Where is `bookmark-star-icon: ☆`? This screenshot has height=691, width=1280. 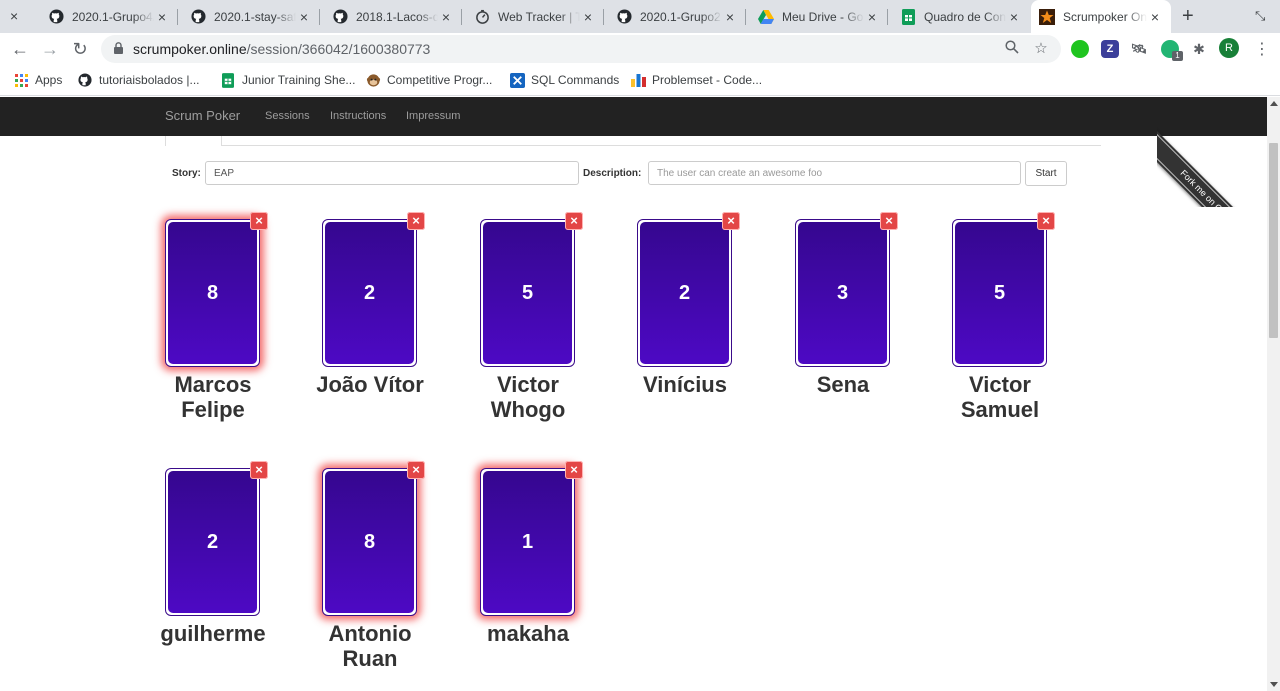 bookmark-star-icon: ☆ is located at coordinates (1041, 49).